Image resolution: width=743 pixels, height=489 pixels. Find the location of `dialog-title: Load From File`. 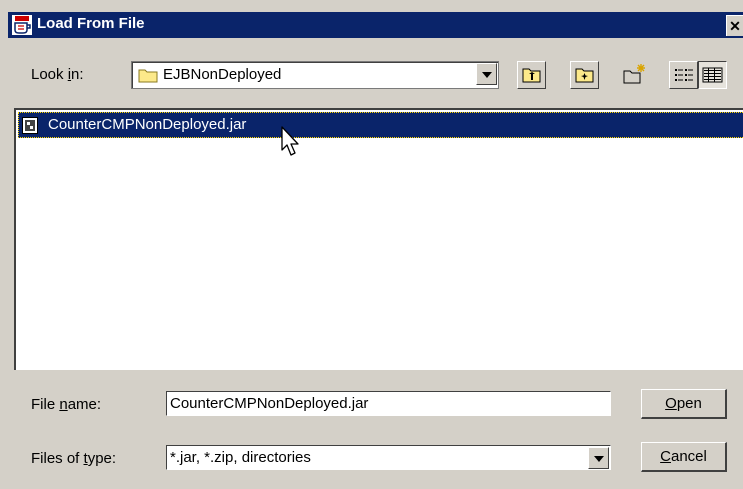

dialog-title: Load From File is located at coordinates (91, 23).